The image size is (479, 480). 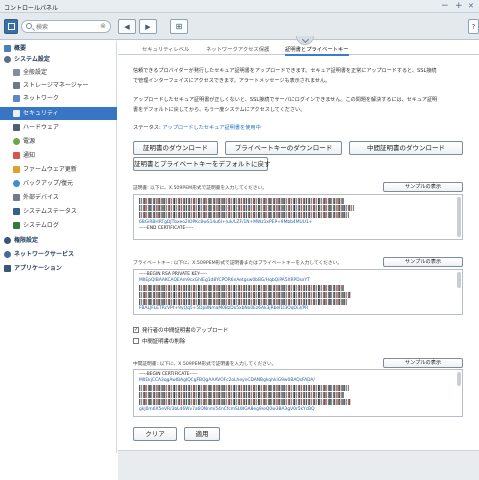 I want to click on intro-text: 書をデフォルトに戻してから、もう一度システムにアクセスしてください。, so click(x=219, y=110).